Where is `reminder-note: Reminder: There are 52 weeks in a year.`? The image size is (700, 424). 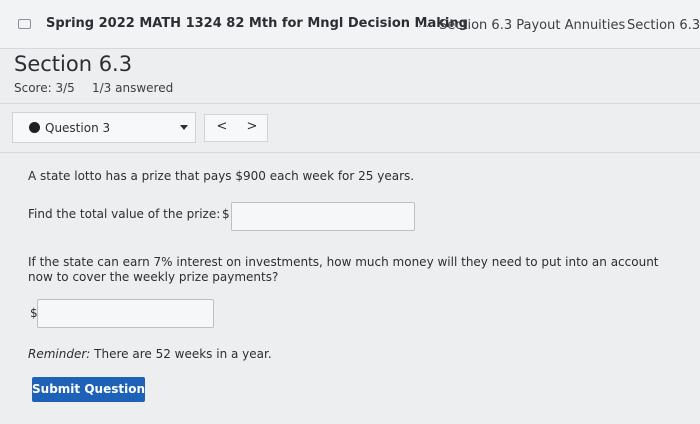
reminder-note: Reminder: There are 52 weeks in a year. is located at coordinates (150, 354).